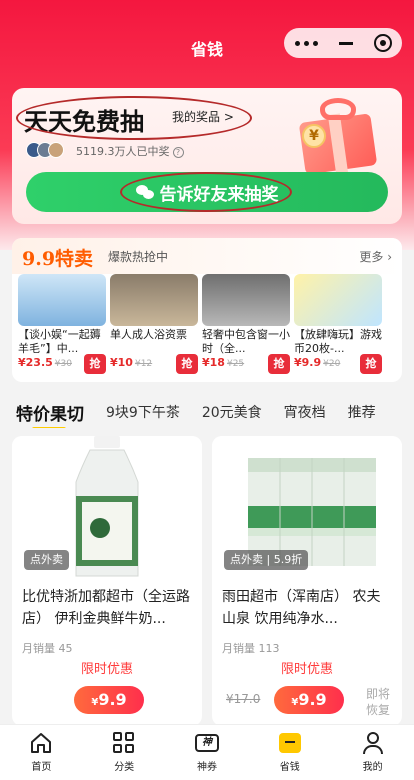 Image resolution: width=414 pixels, height=780 pixels. What do you see at coordinates (46, 560) in the screenshot?
I see `delivery-badge: 点外卖` at bounding box center [46, 560].